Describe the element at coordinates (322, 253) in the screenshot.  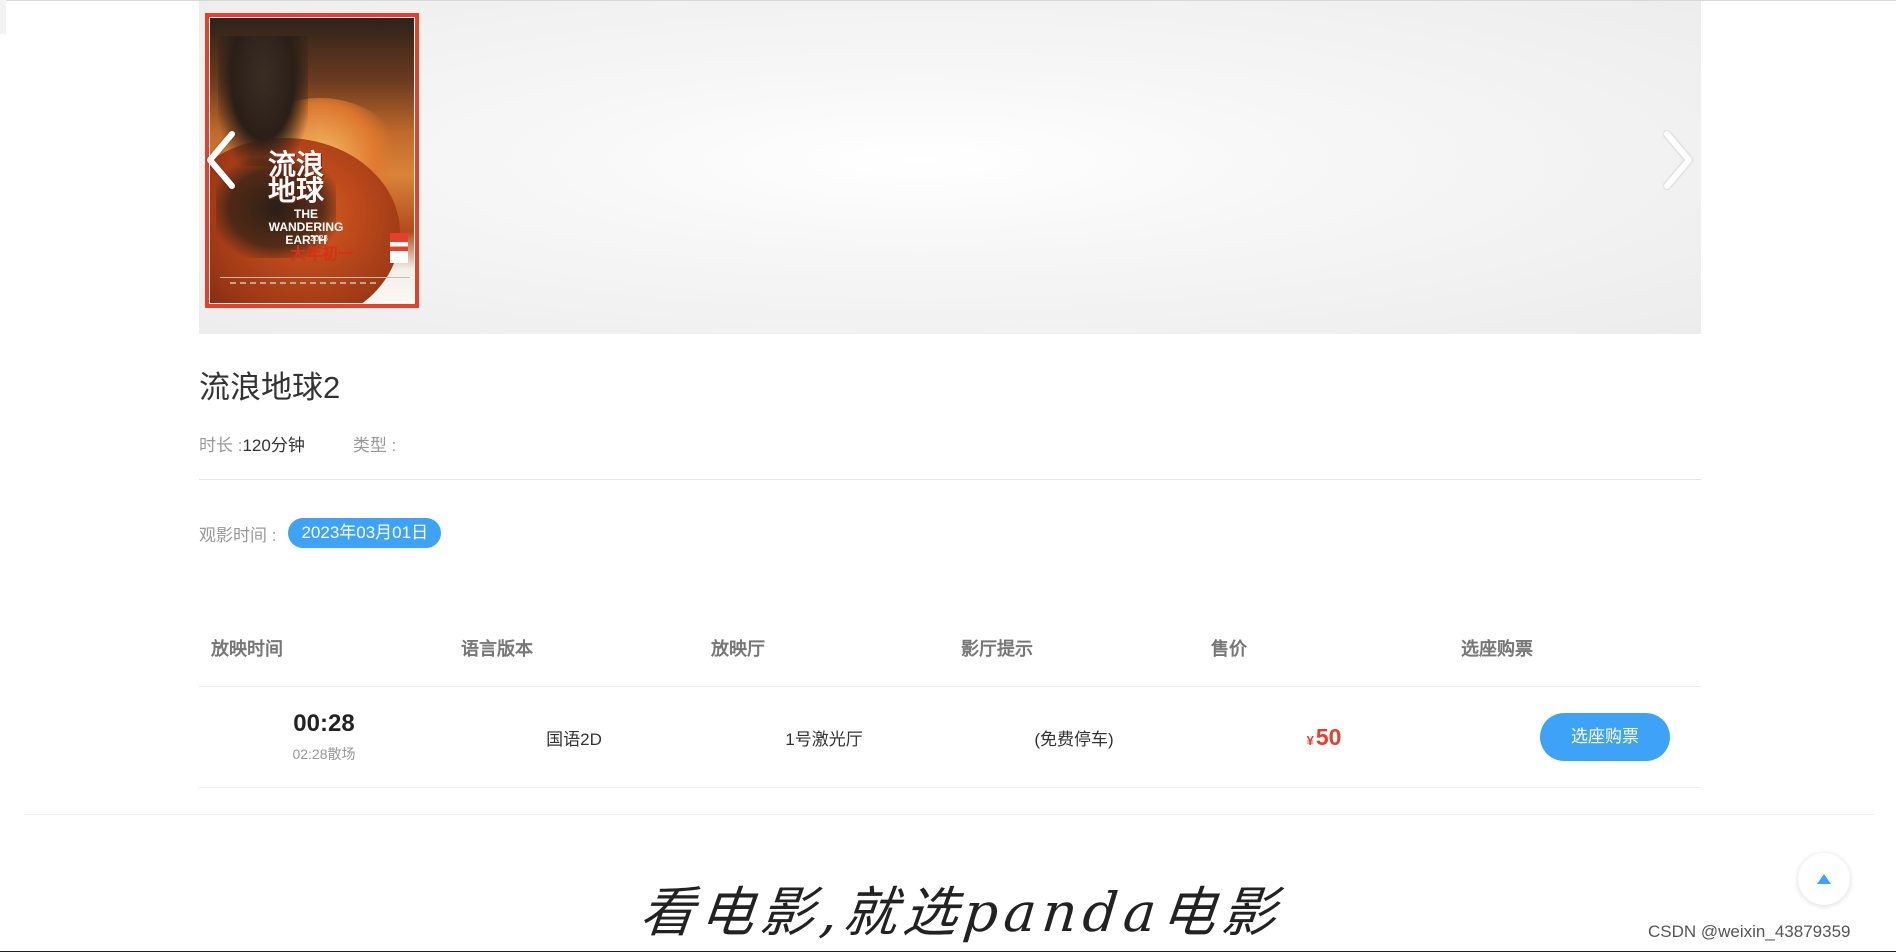
I see `poster-tag: 大年初一` at that location.